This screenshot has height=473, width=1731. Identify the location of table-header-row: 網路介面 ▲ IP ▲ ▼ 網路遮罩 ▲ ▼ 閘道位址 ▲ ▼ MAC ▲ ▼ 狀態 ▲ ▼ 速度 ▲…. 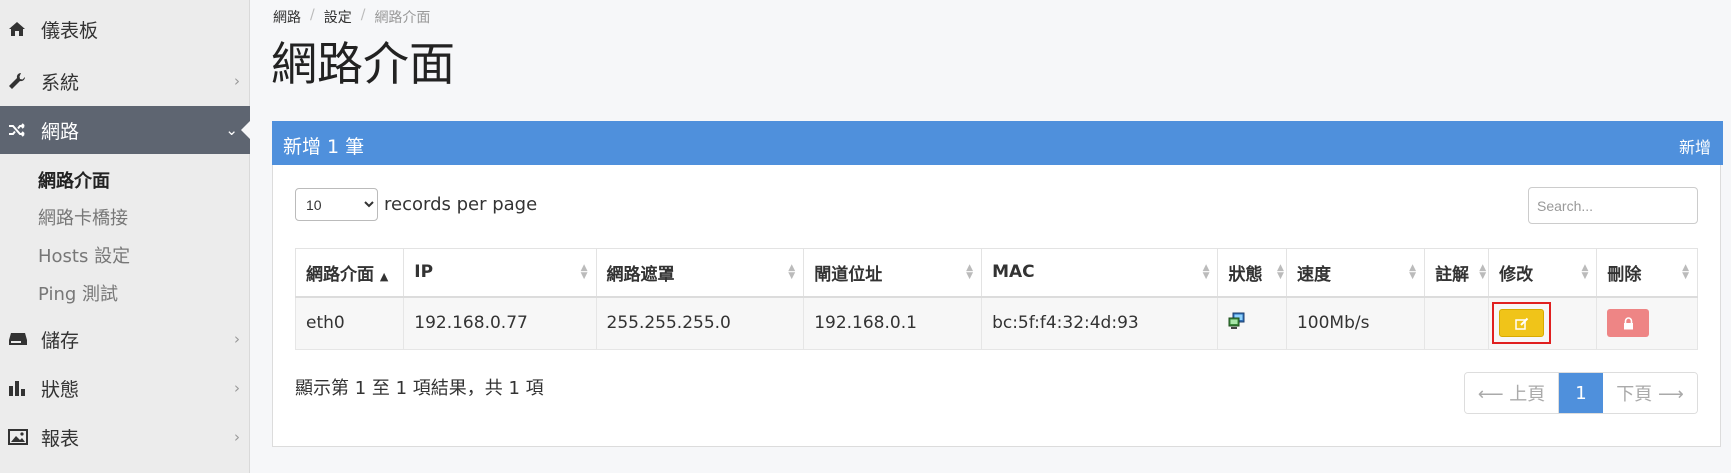
(996, 273).